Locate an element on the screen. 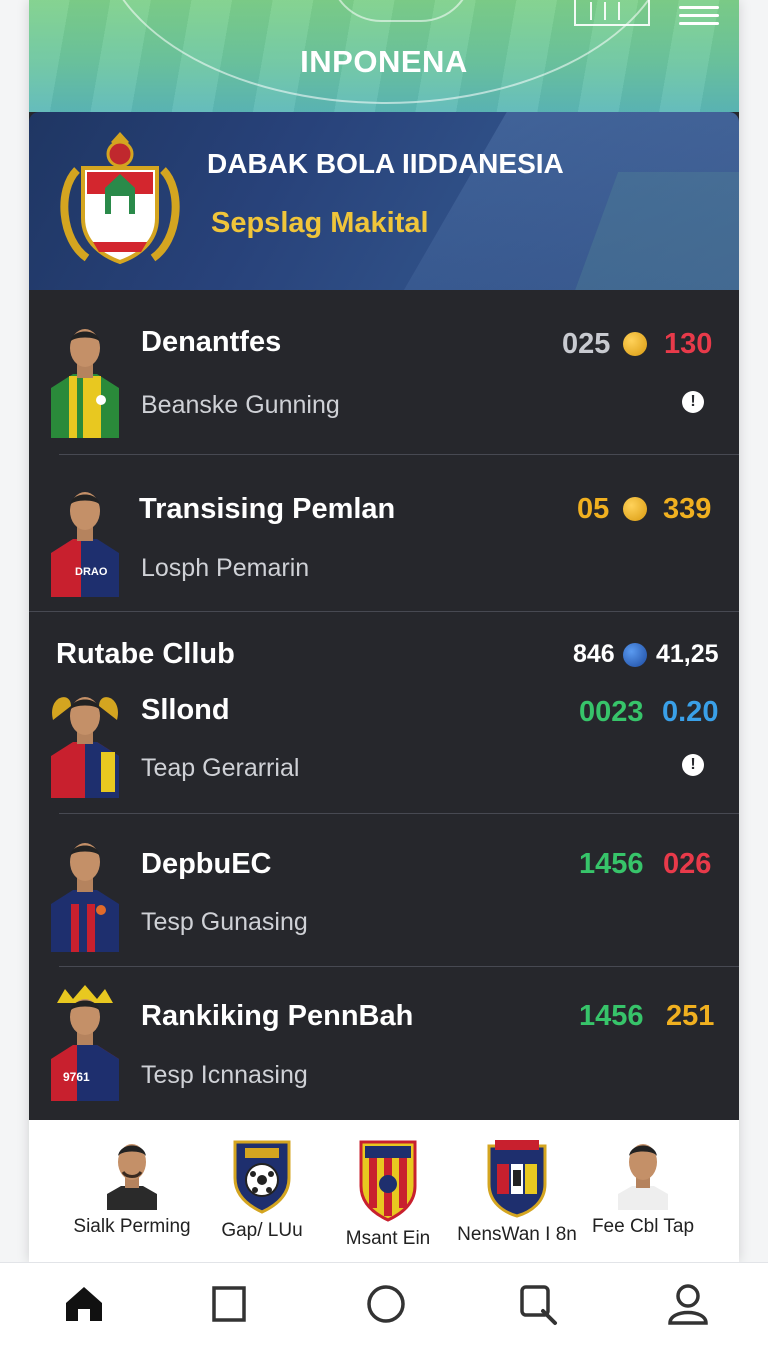  club-stat-secondary: 026 is located at coordinates (687, 864).